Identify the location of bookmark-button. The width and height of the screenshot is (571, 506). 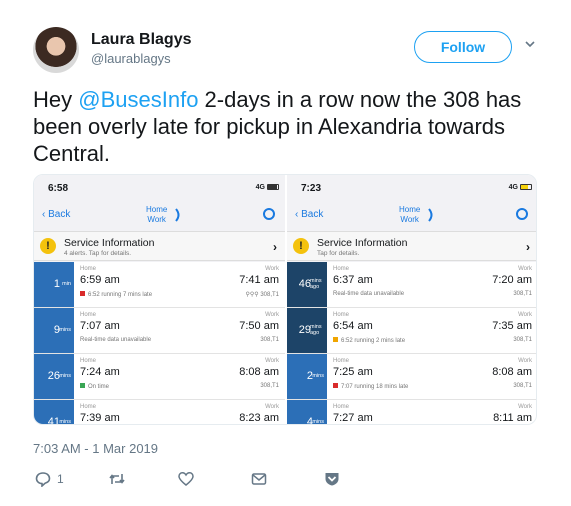
(332, 479).